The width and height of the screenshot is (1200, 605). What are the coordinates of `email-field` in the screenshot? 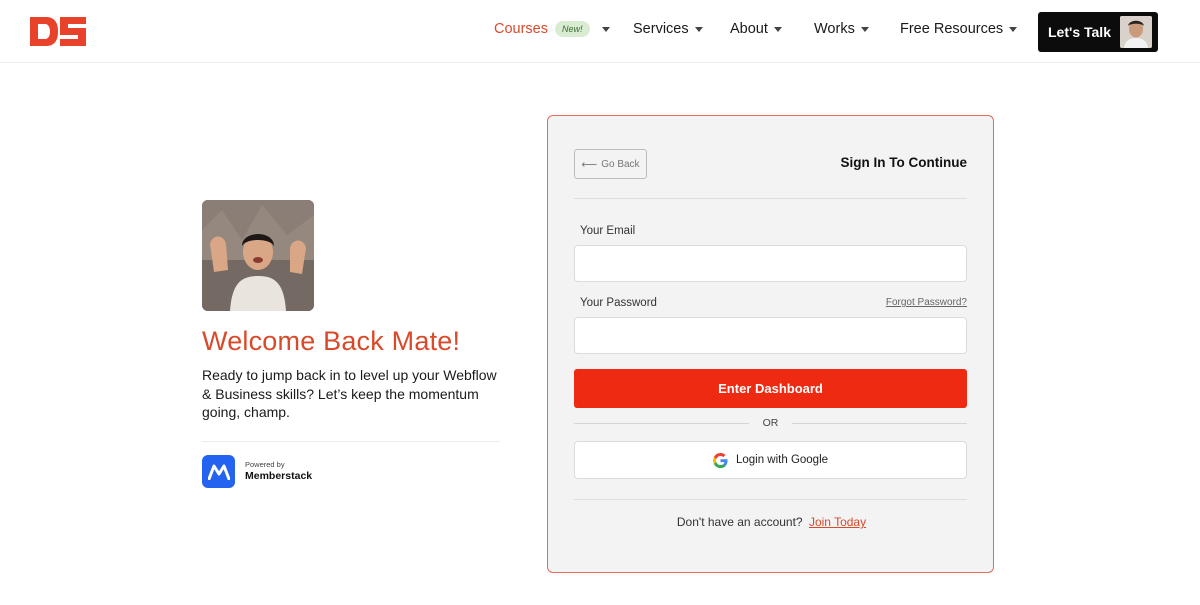 It's located at (770, 263).